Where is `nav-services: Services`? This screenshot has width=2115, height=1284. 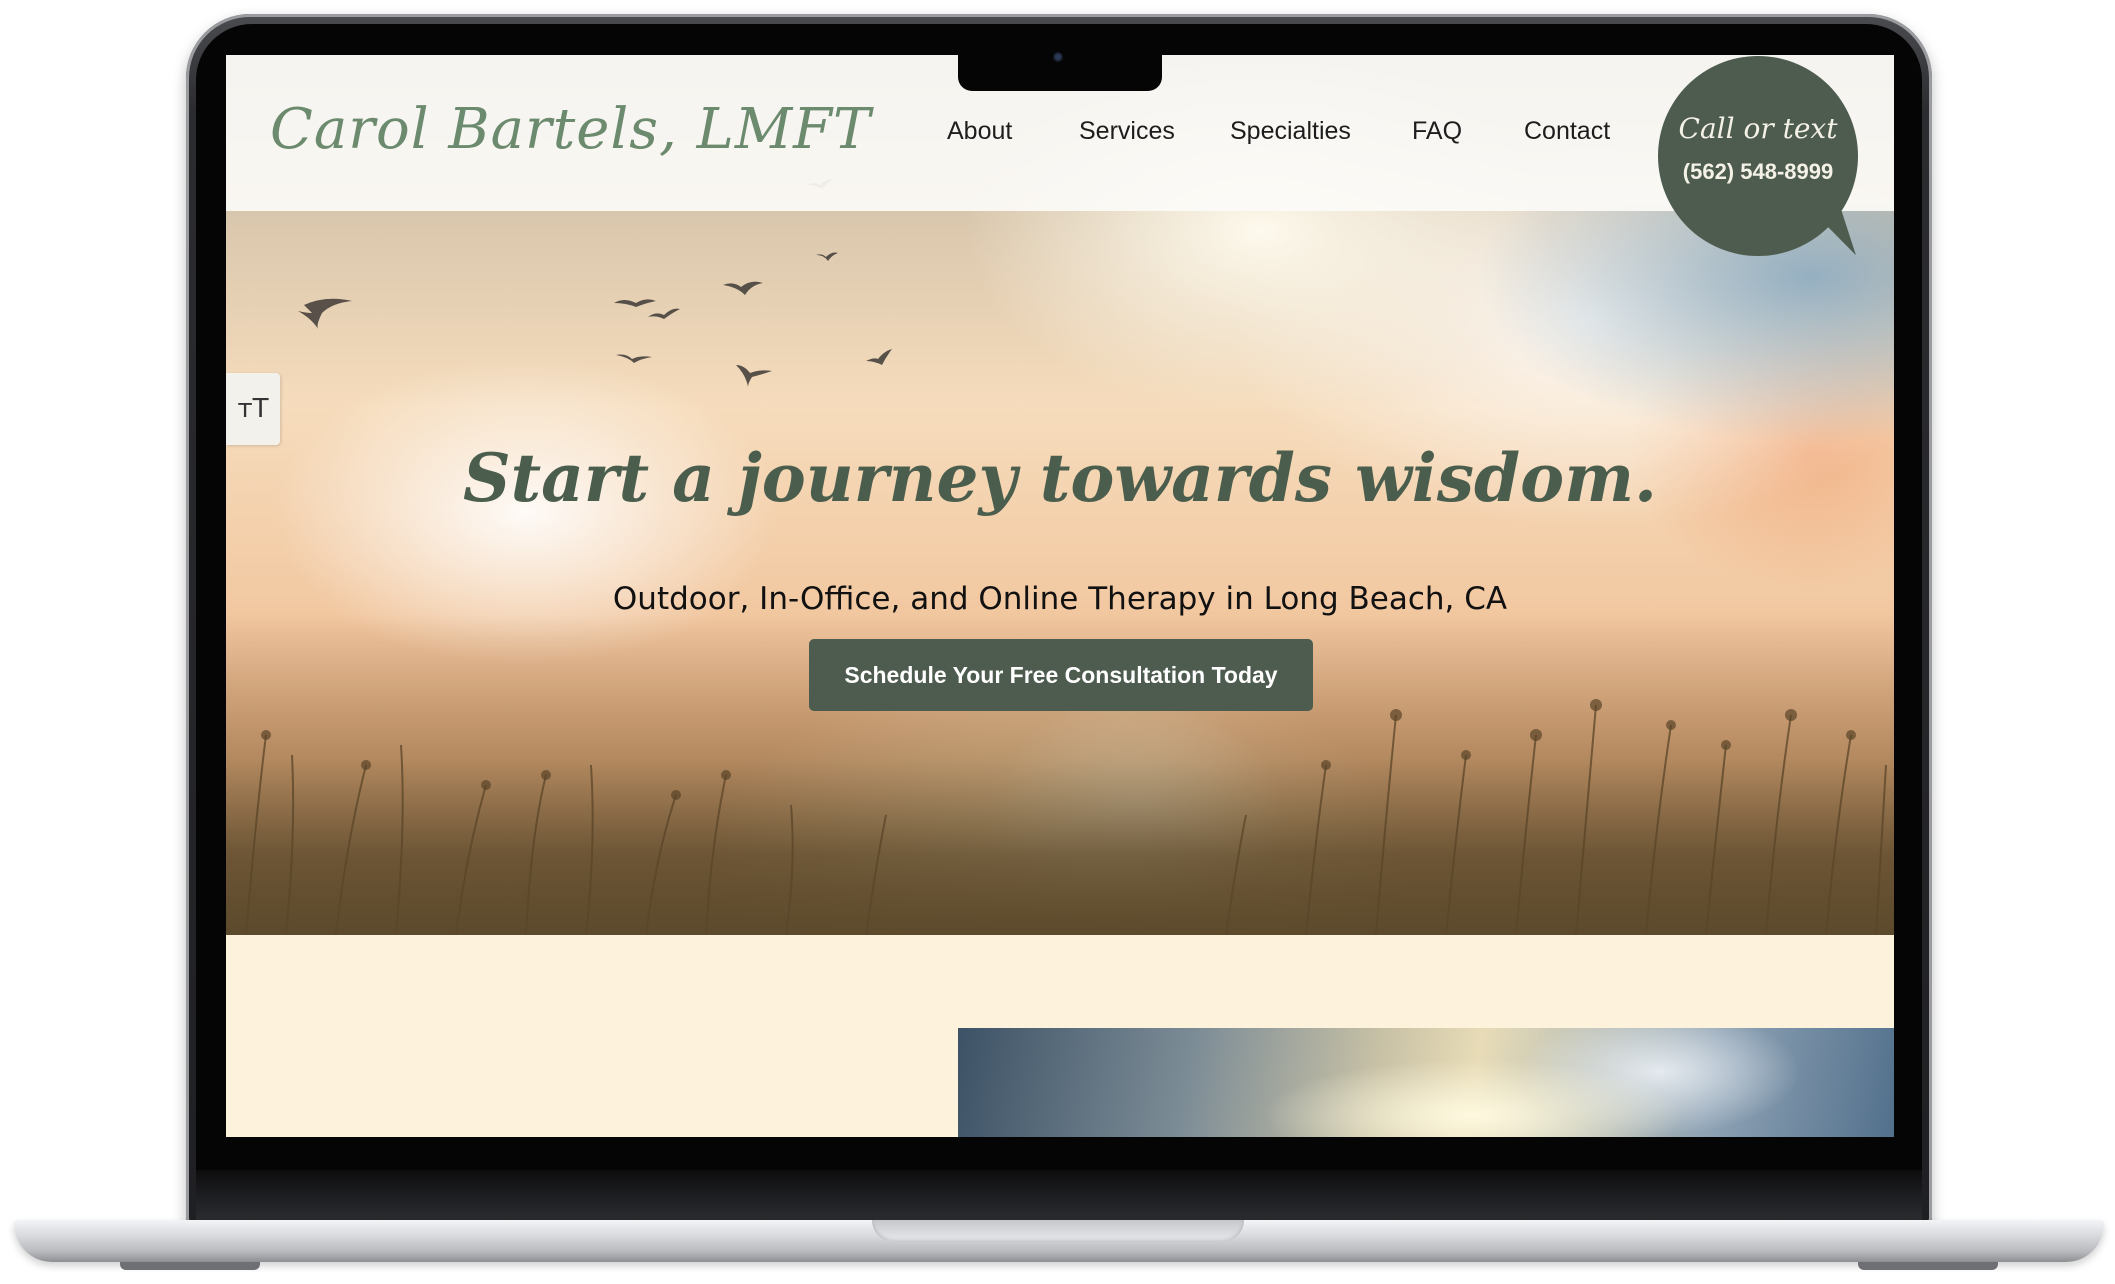
nav-services: Services is located at coordinates (1127, 131).